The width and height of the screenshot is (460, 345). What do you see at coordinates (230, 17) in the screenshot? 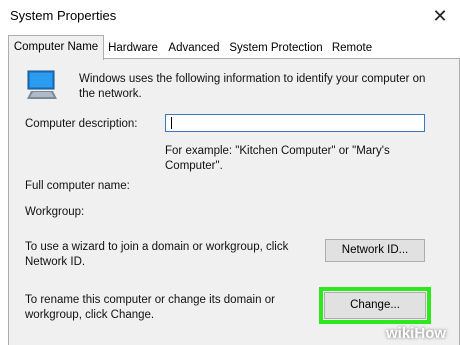
I see `title-bar: System Properties ✕` at bounding box center [230, 17].